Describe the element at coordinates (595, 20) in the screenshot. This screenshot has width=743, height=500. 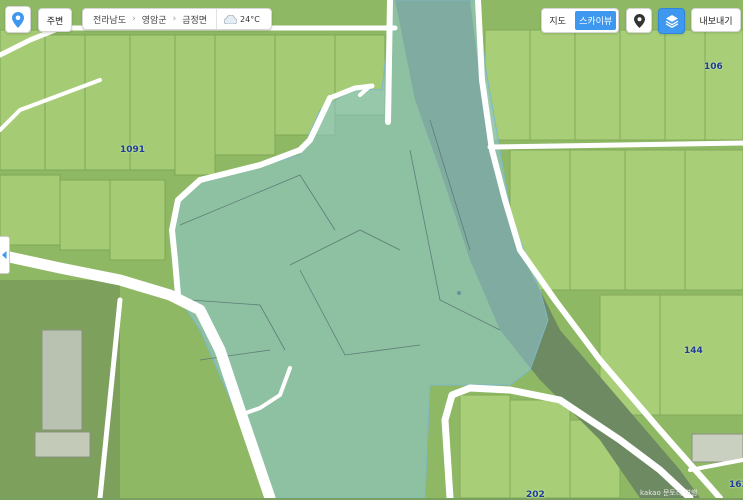
I see `map-type-skyview: 스카이뷰` at that location.